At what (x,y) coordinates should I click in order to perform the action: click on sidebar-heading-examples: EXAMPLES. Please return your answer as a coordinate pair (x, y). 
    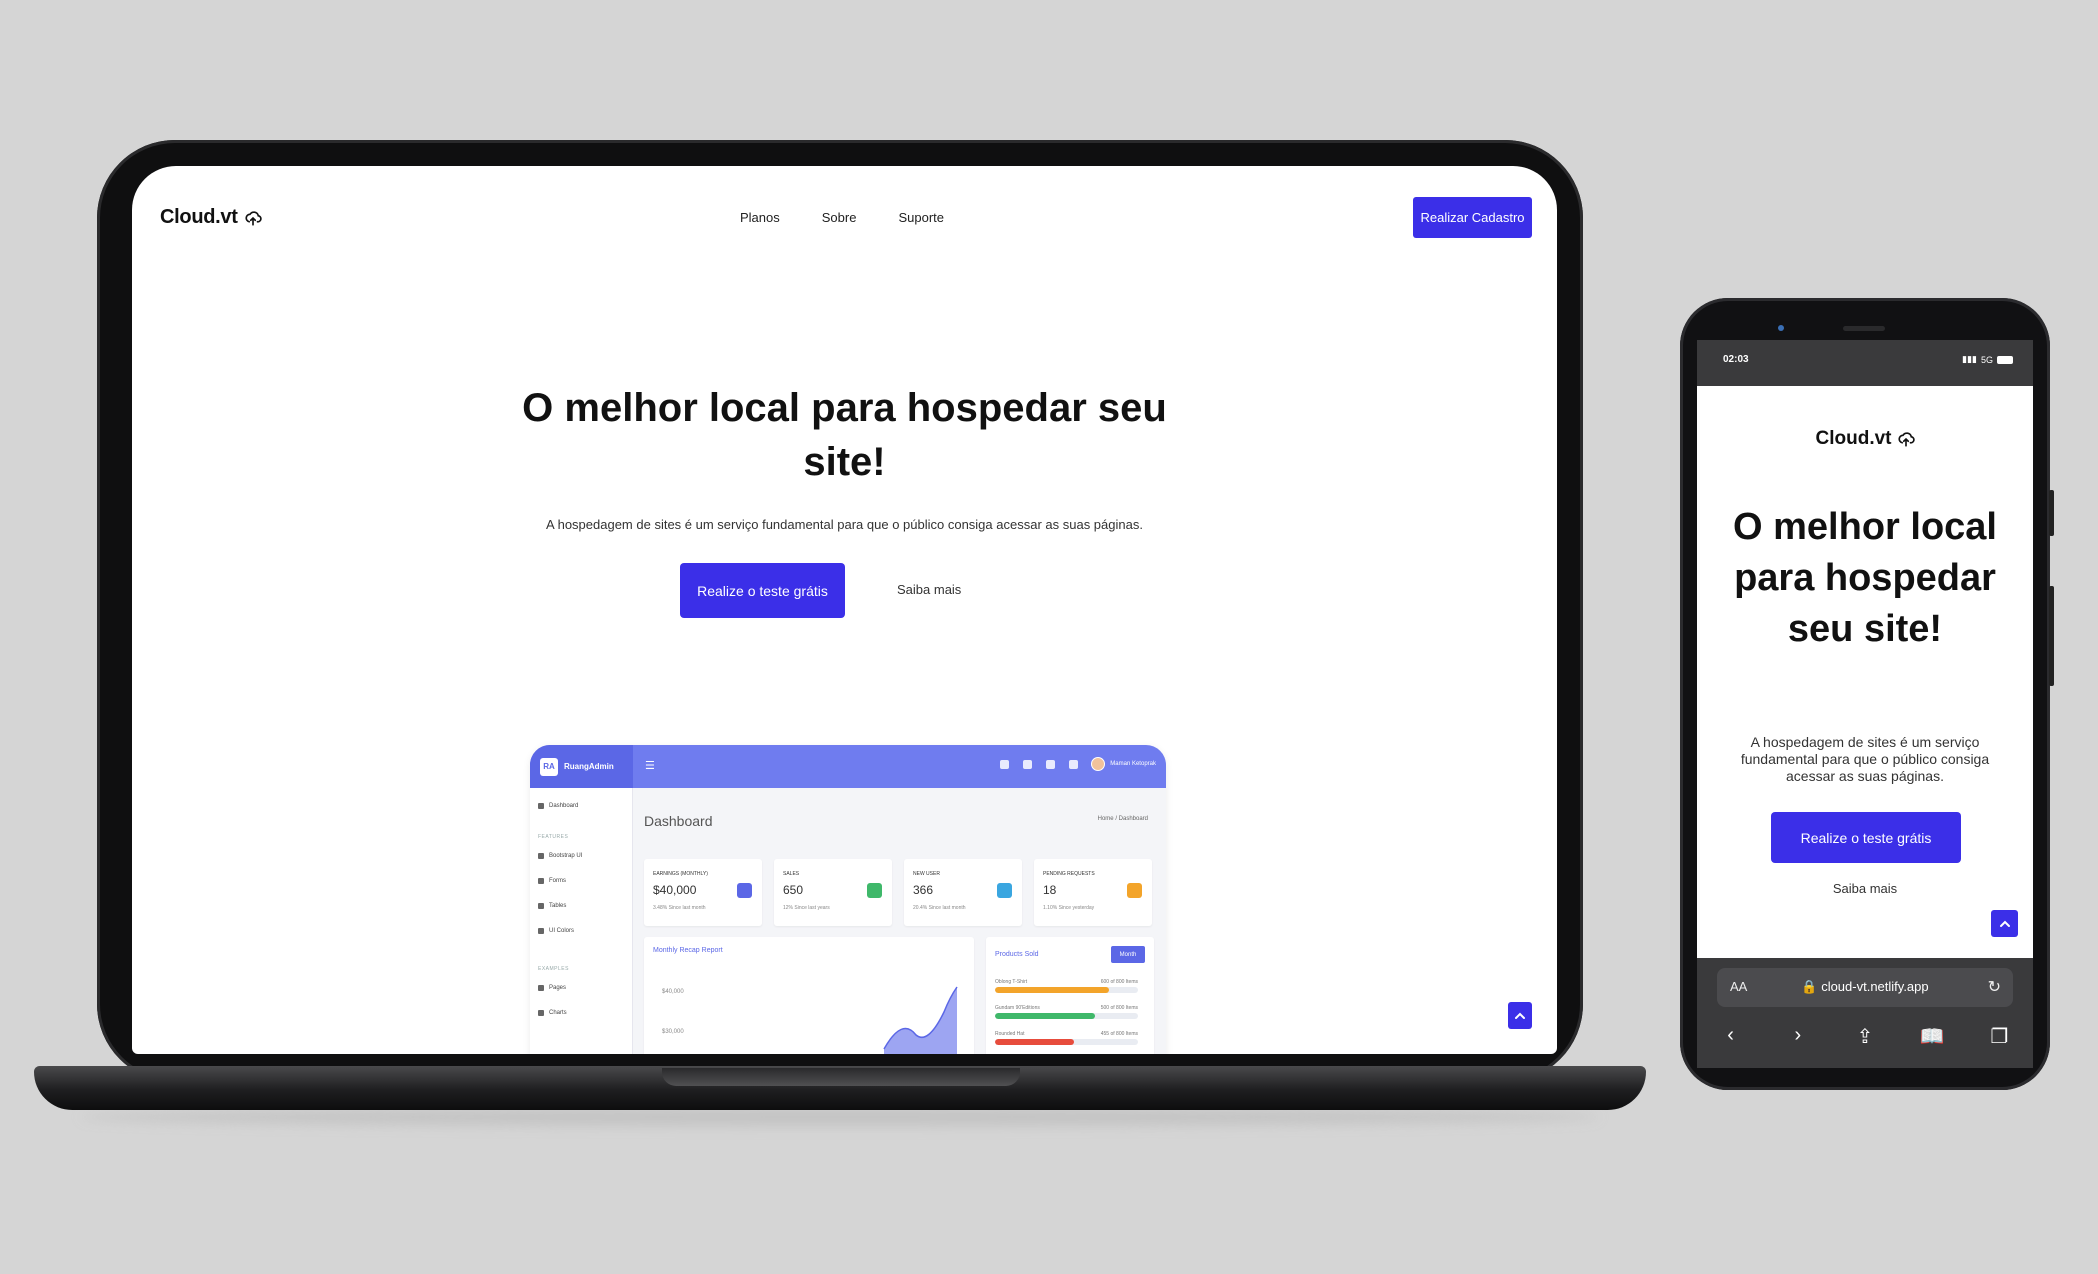
    Looking at the image, I should click on (553, 969).